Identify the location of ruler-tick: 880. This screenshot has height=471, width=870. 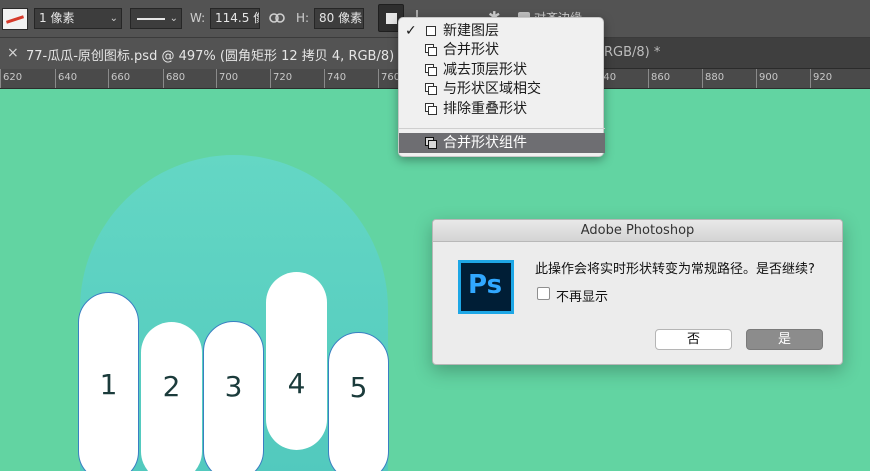
(713, 78).